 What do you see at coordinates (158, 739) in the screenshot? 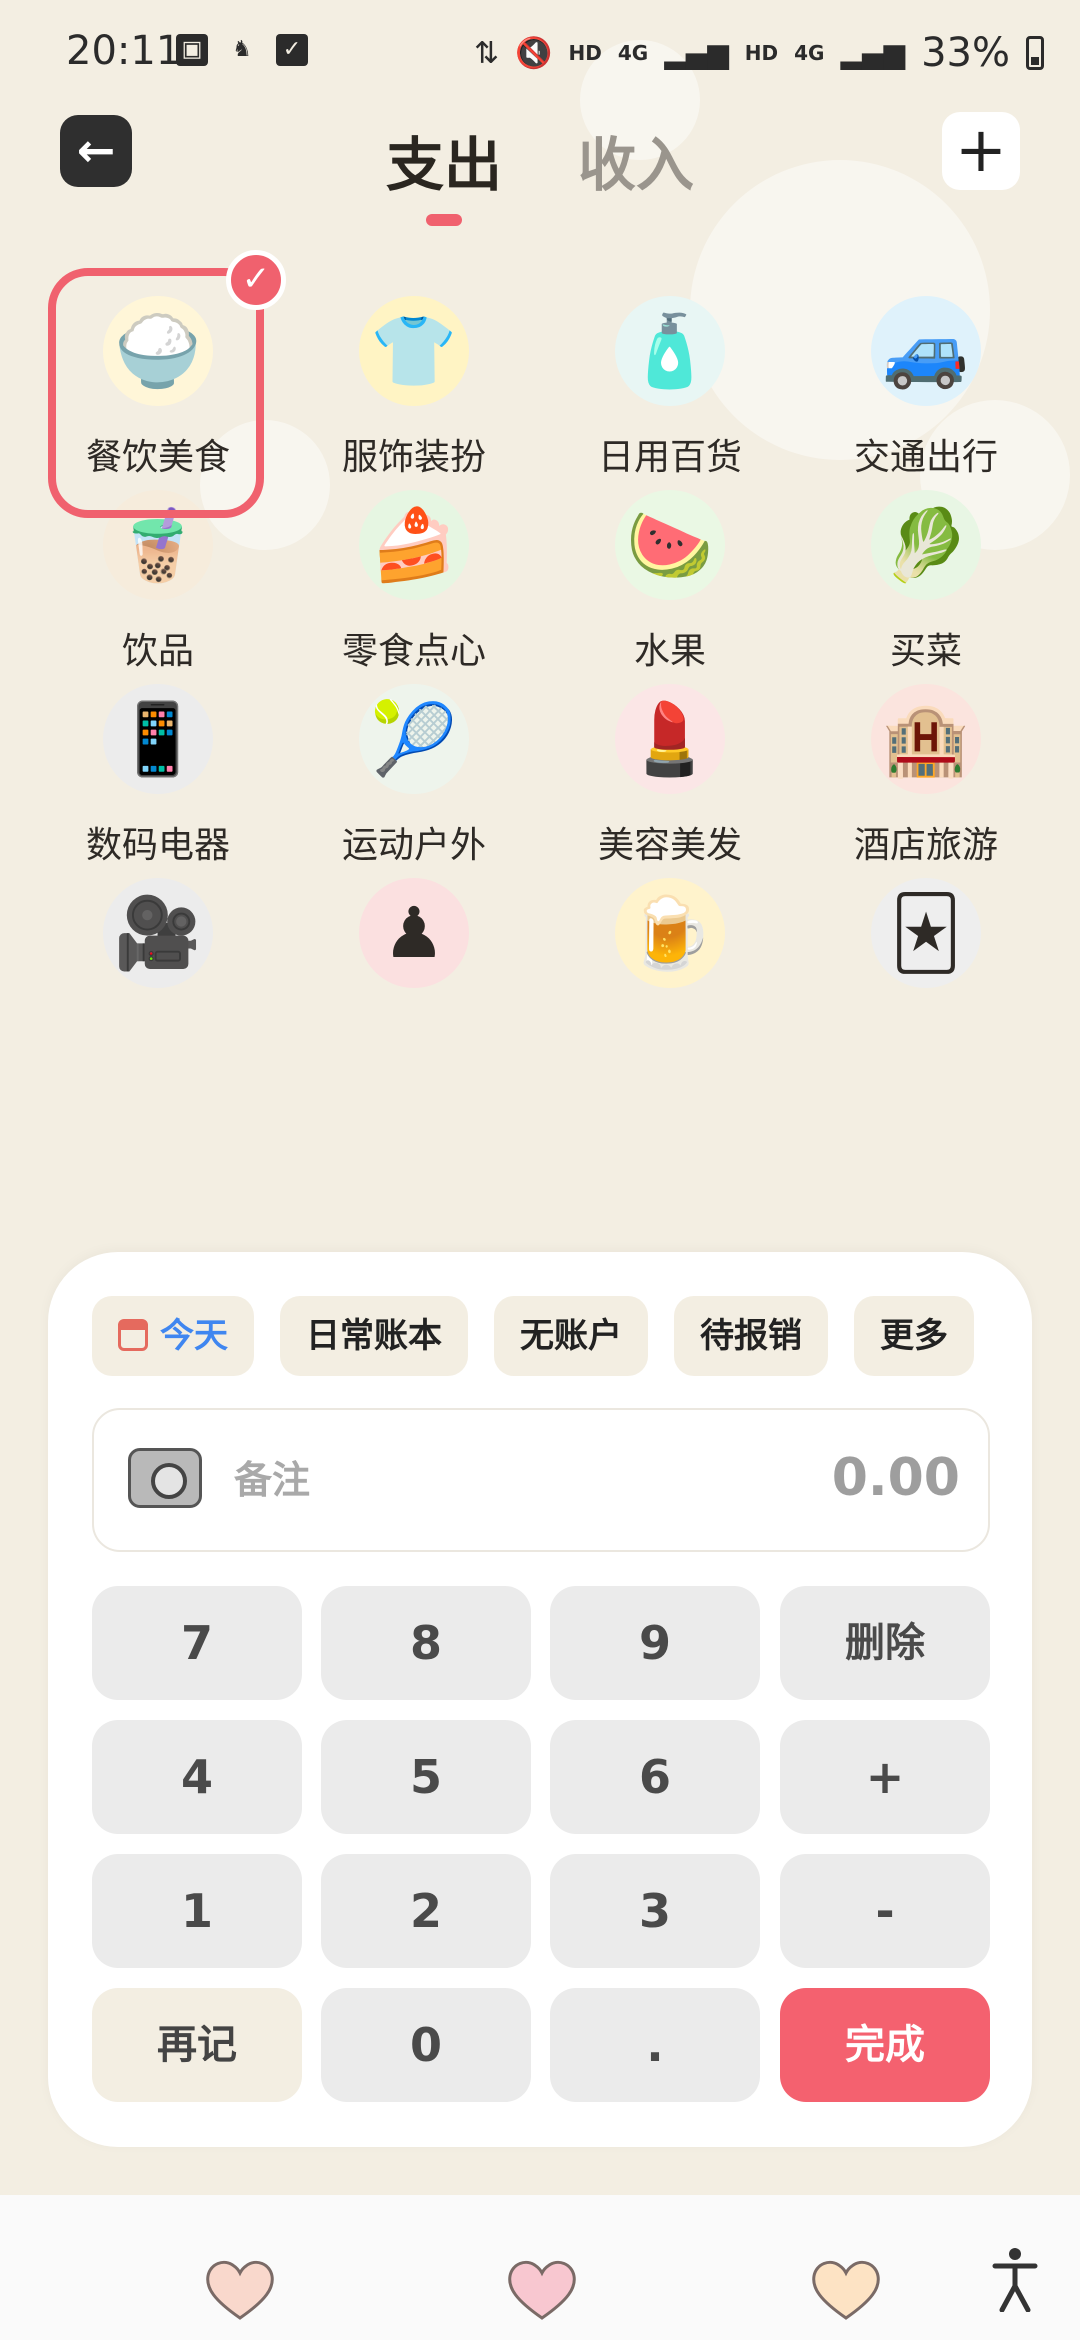
I see `phone-icon: 📱` at bounding box center [158, 739].